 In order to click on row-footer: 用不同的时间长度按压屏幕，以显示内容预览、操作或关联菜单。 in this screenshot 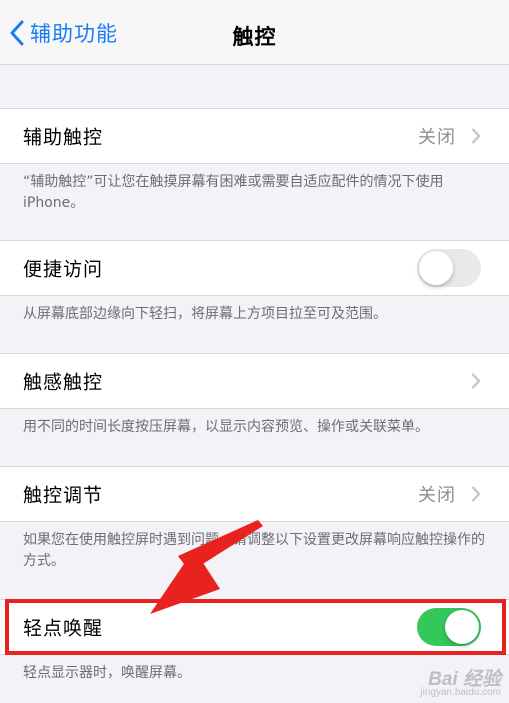, I will do `click(226, 427)`.